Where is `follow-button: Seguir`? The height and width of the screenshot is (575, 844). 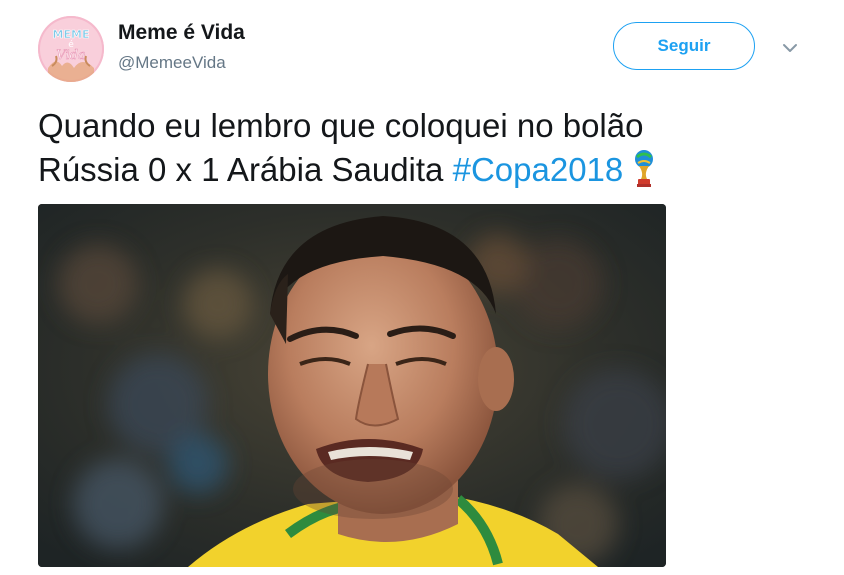
follow-button: Seguir is located at coordinates (684, 46).